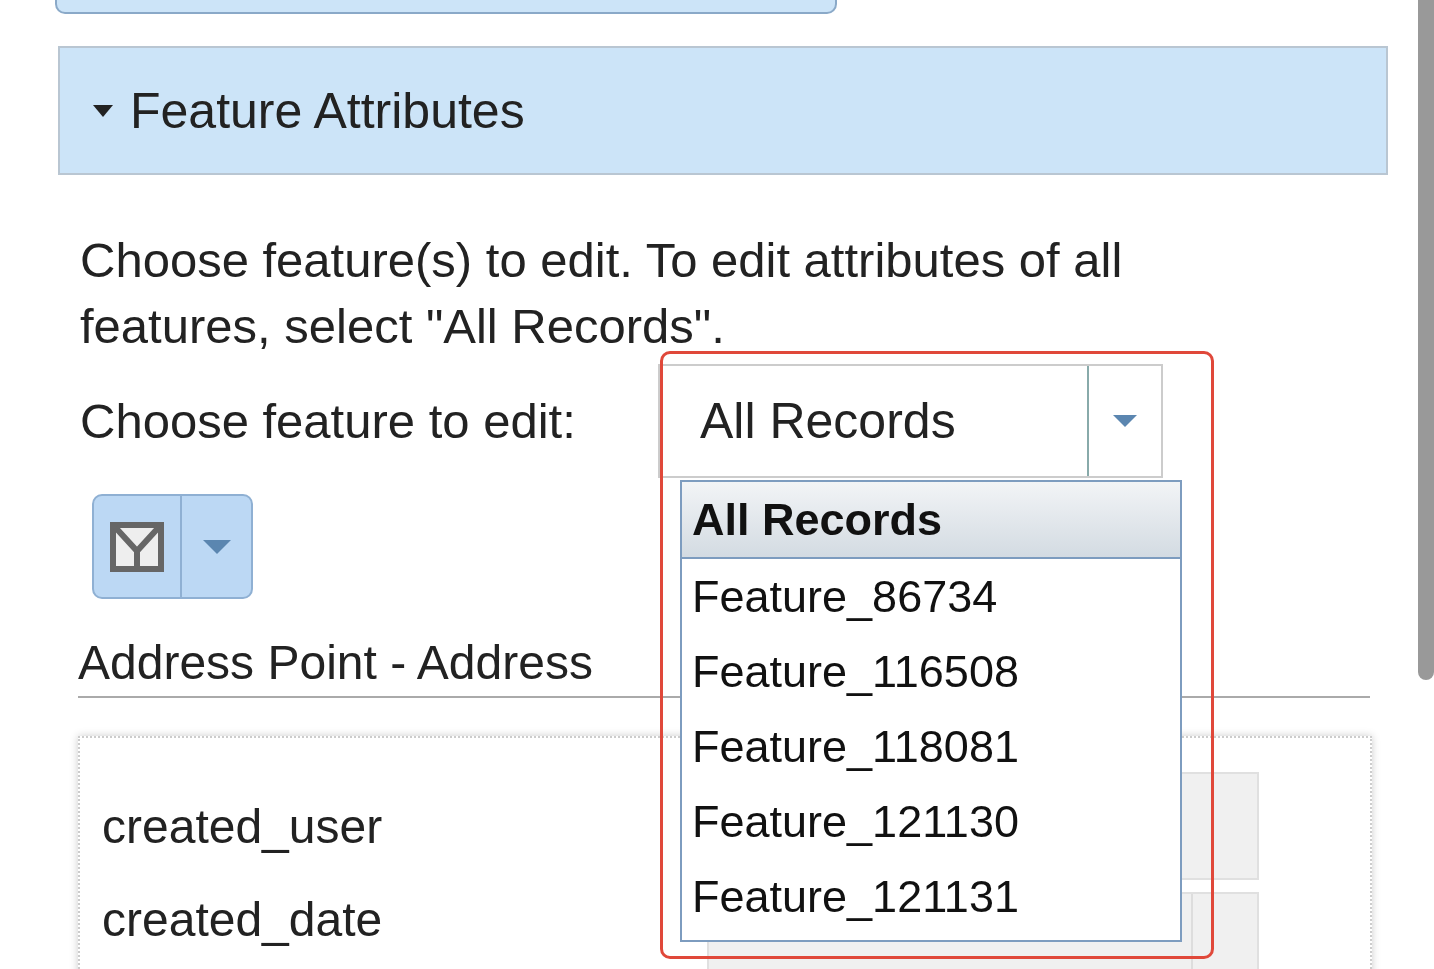 Image resolution: width=1434 pixels, height=969 pixels. Describe the element at coordinates (931, 821) in the screenshot. I see `dropdown-option: Feature_121130` at that location.